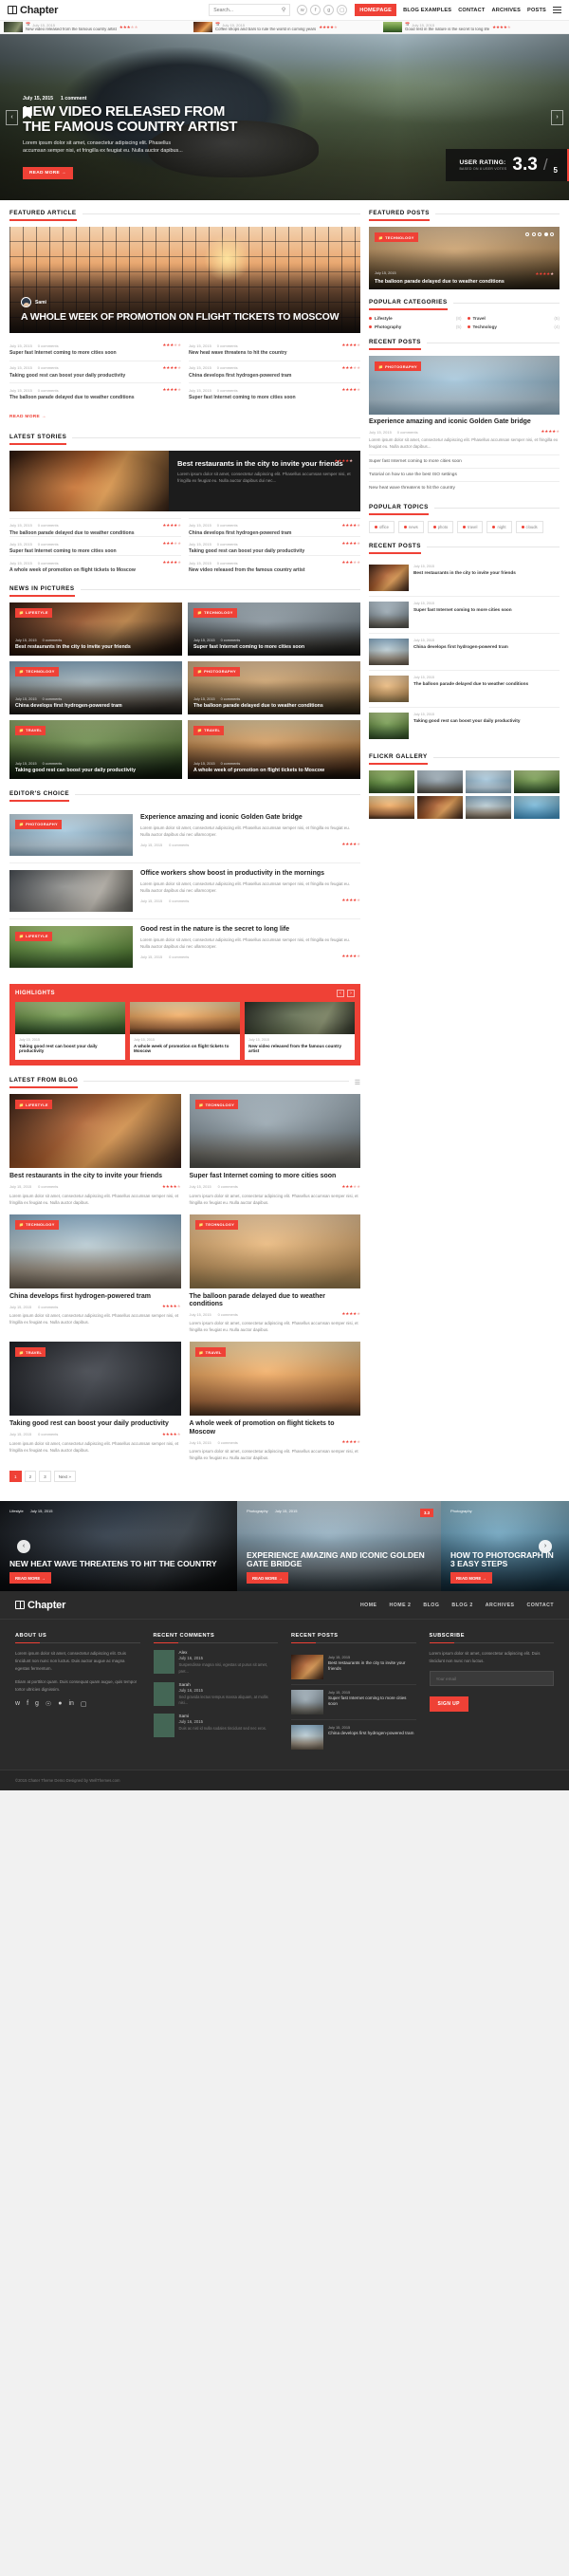 The height and width of the screenshot is (2576, 569). What do you see at coordinates (246, 10) in the screenshot?
I see `search-input` at bounding box center [246, 10].